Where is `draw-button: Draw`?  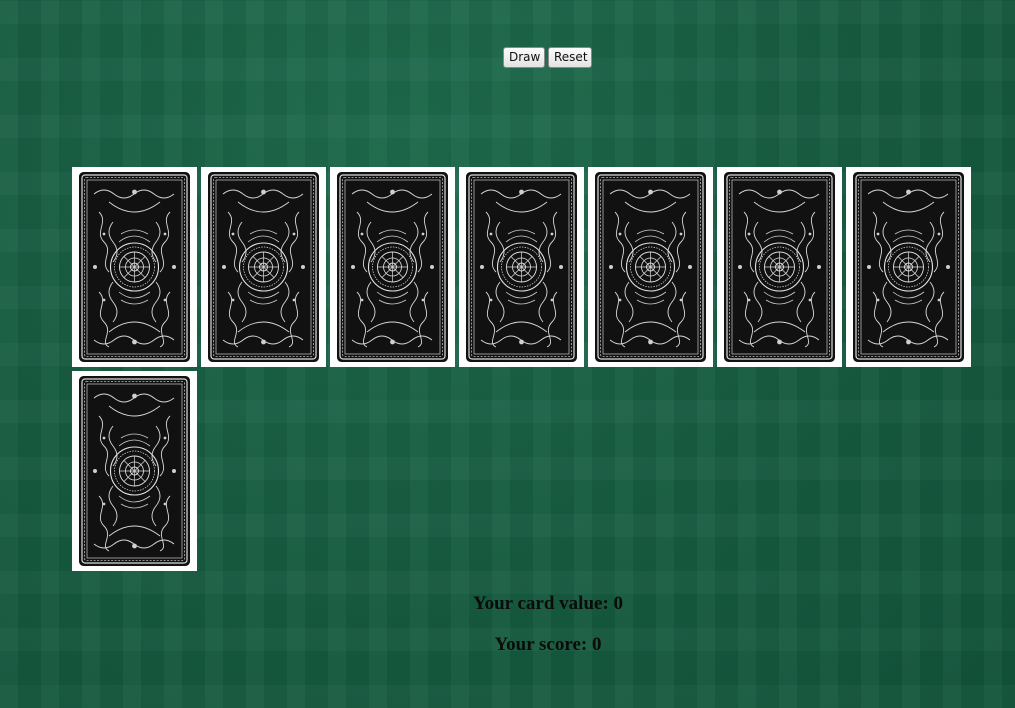 draw-button: Draw is located at coordinates (524, 57).